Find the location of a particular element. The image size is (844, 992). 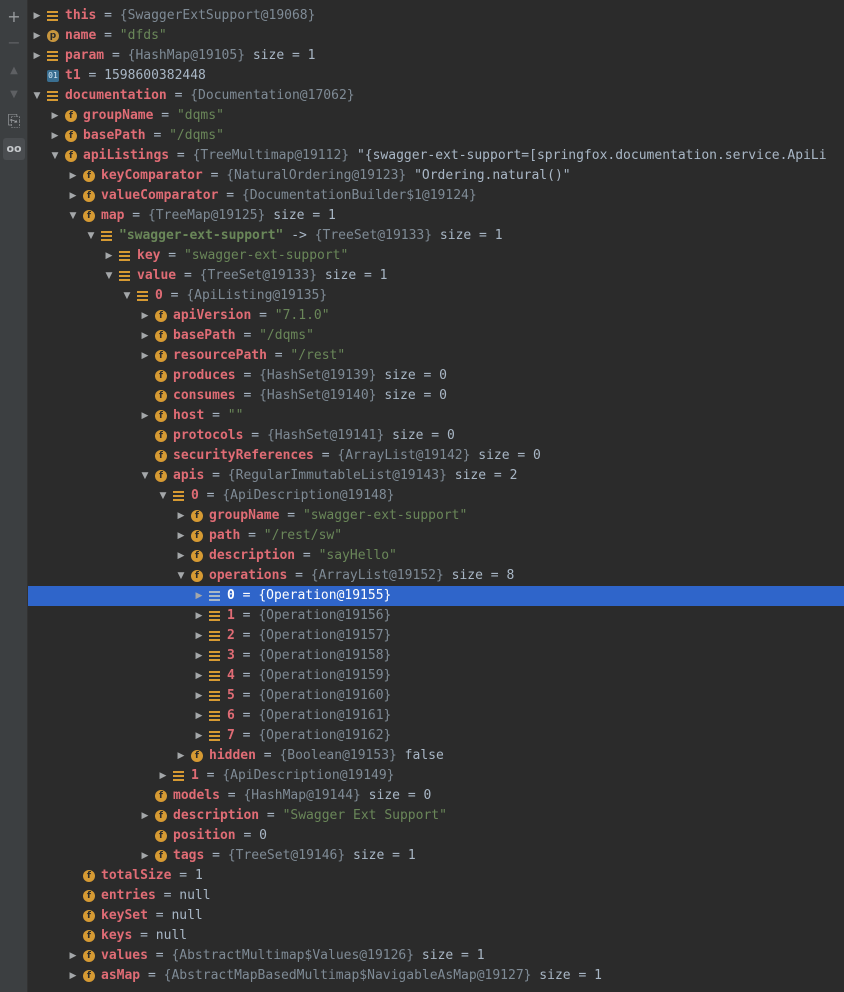

tree-row: ▶ key = "swagger-ext-support" is located at coordinates (436, 256).